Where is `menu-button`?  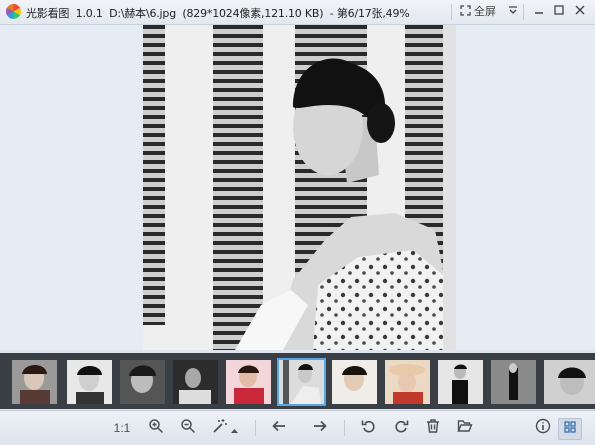 menu-button is located at coordinates (513, 12).